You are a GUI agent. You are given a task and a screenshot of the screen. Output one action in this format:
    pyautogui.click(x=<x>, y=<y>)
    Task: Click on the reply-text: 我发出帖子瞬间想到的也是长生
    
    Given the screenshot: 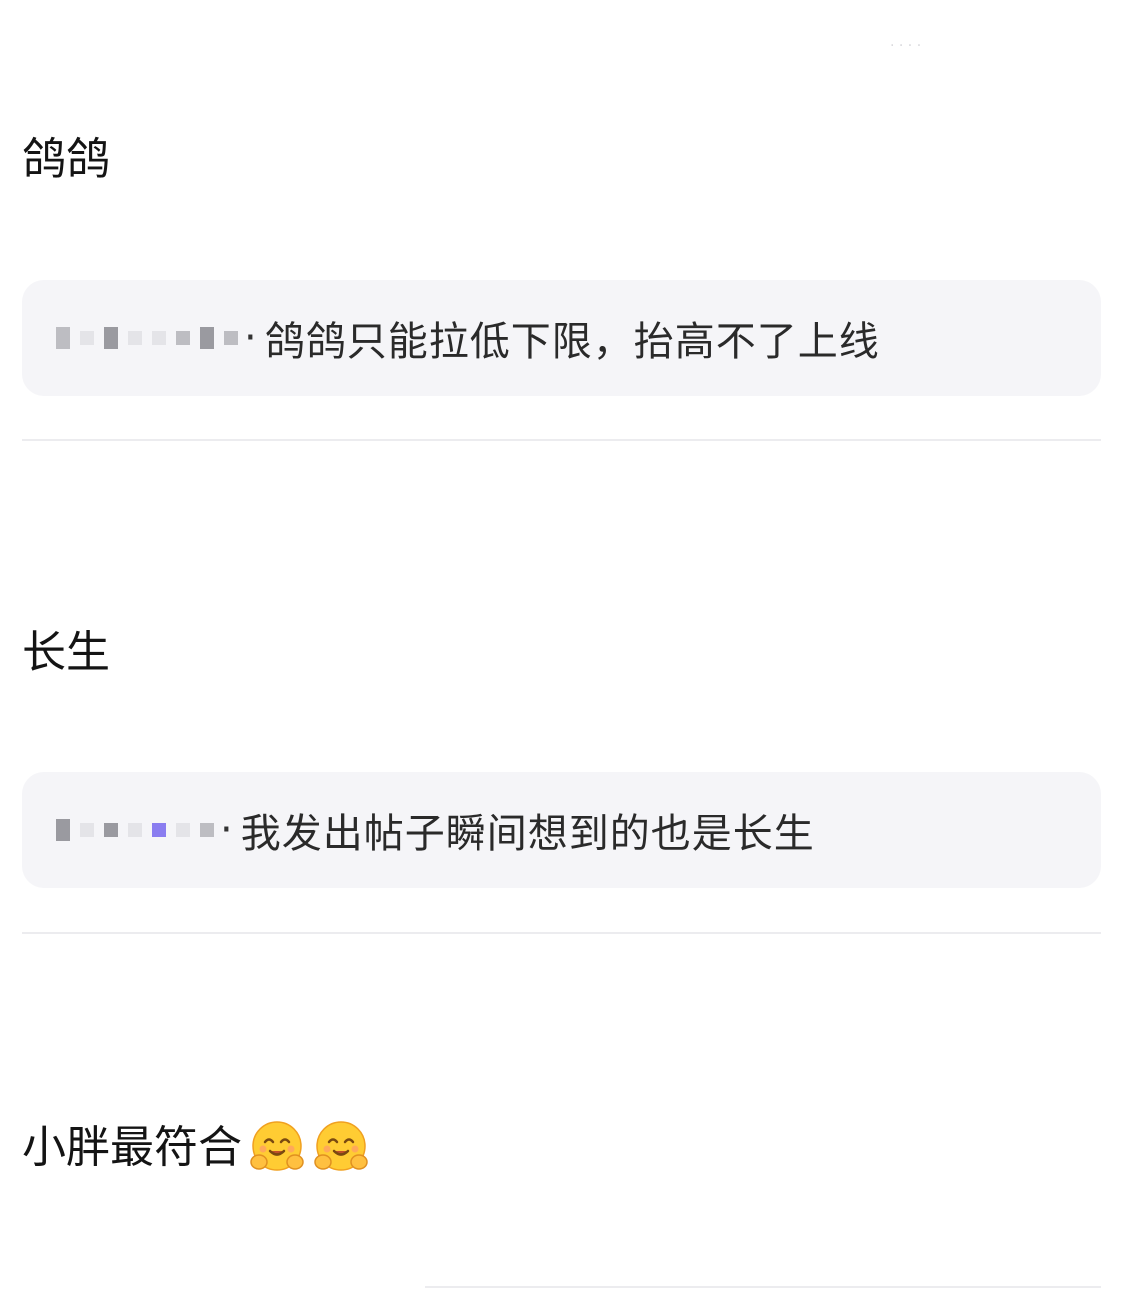 What is the action you would take?
    pyautogui.click(x=527, y=834)
    